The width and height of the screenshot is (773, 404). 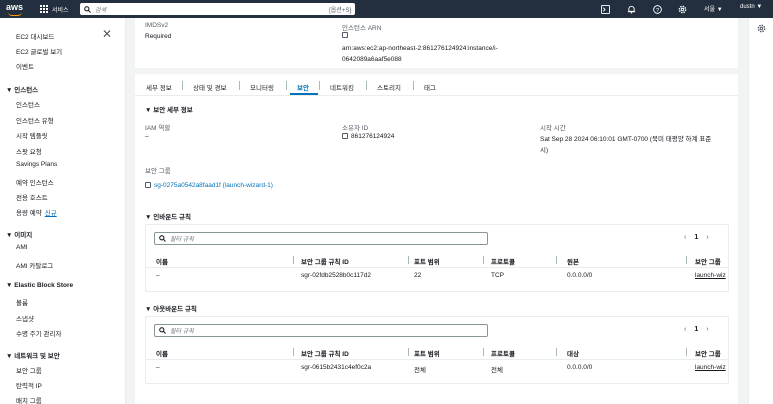 I want to click on sidebar-item-lifecycle-manager: 수명 주기 관리자, so click(x=38, y=333).